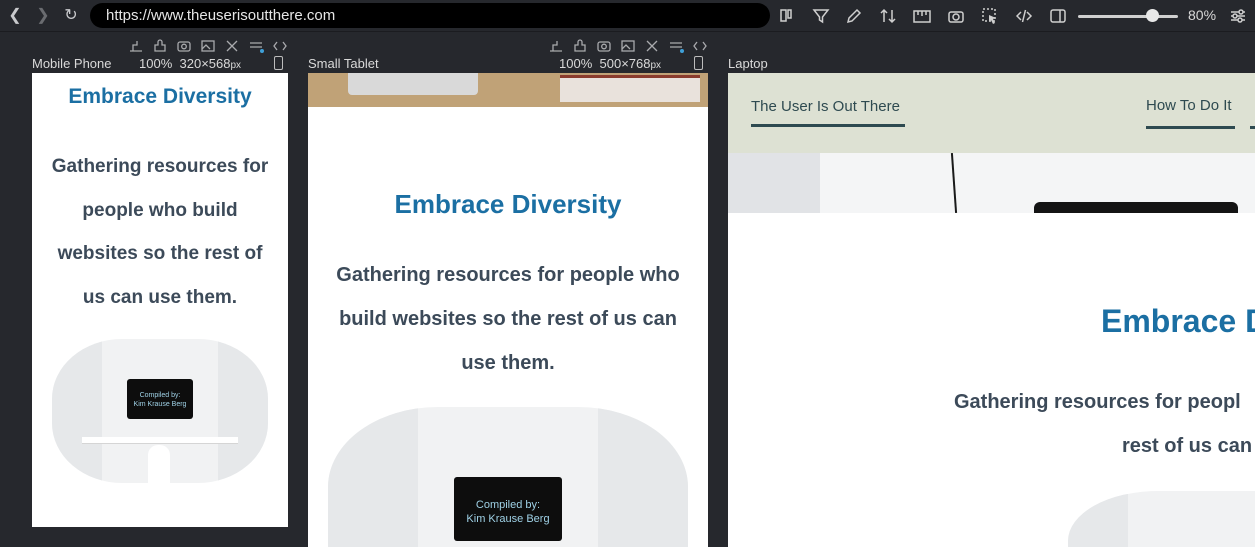 The image size is (1255, 547). I want to click on mobile-device-tools, so click(208, 46).